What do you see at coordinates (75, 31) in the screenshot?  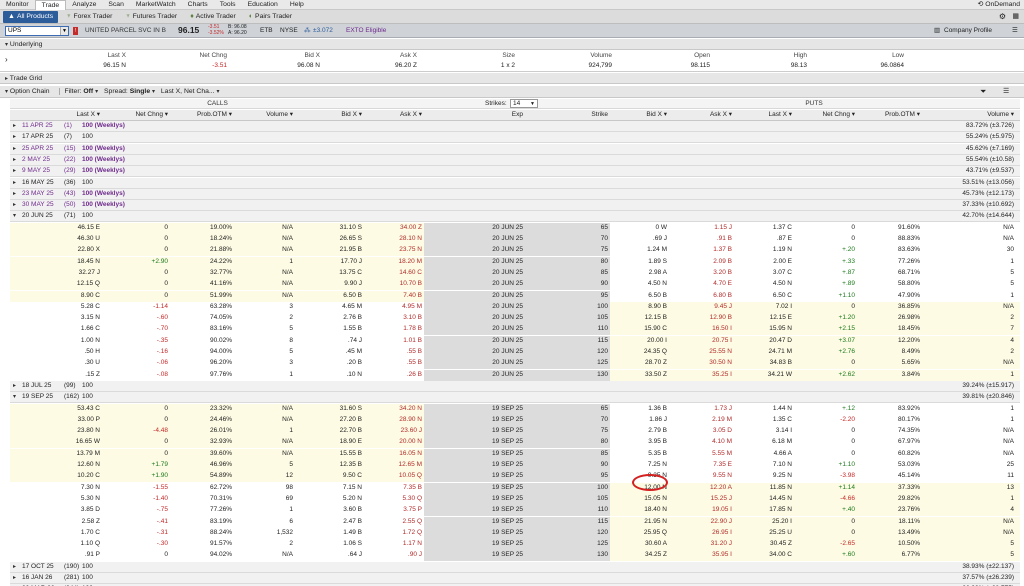 I see `alert-flag-icon: !` at bounding box center [75, 31].